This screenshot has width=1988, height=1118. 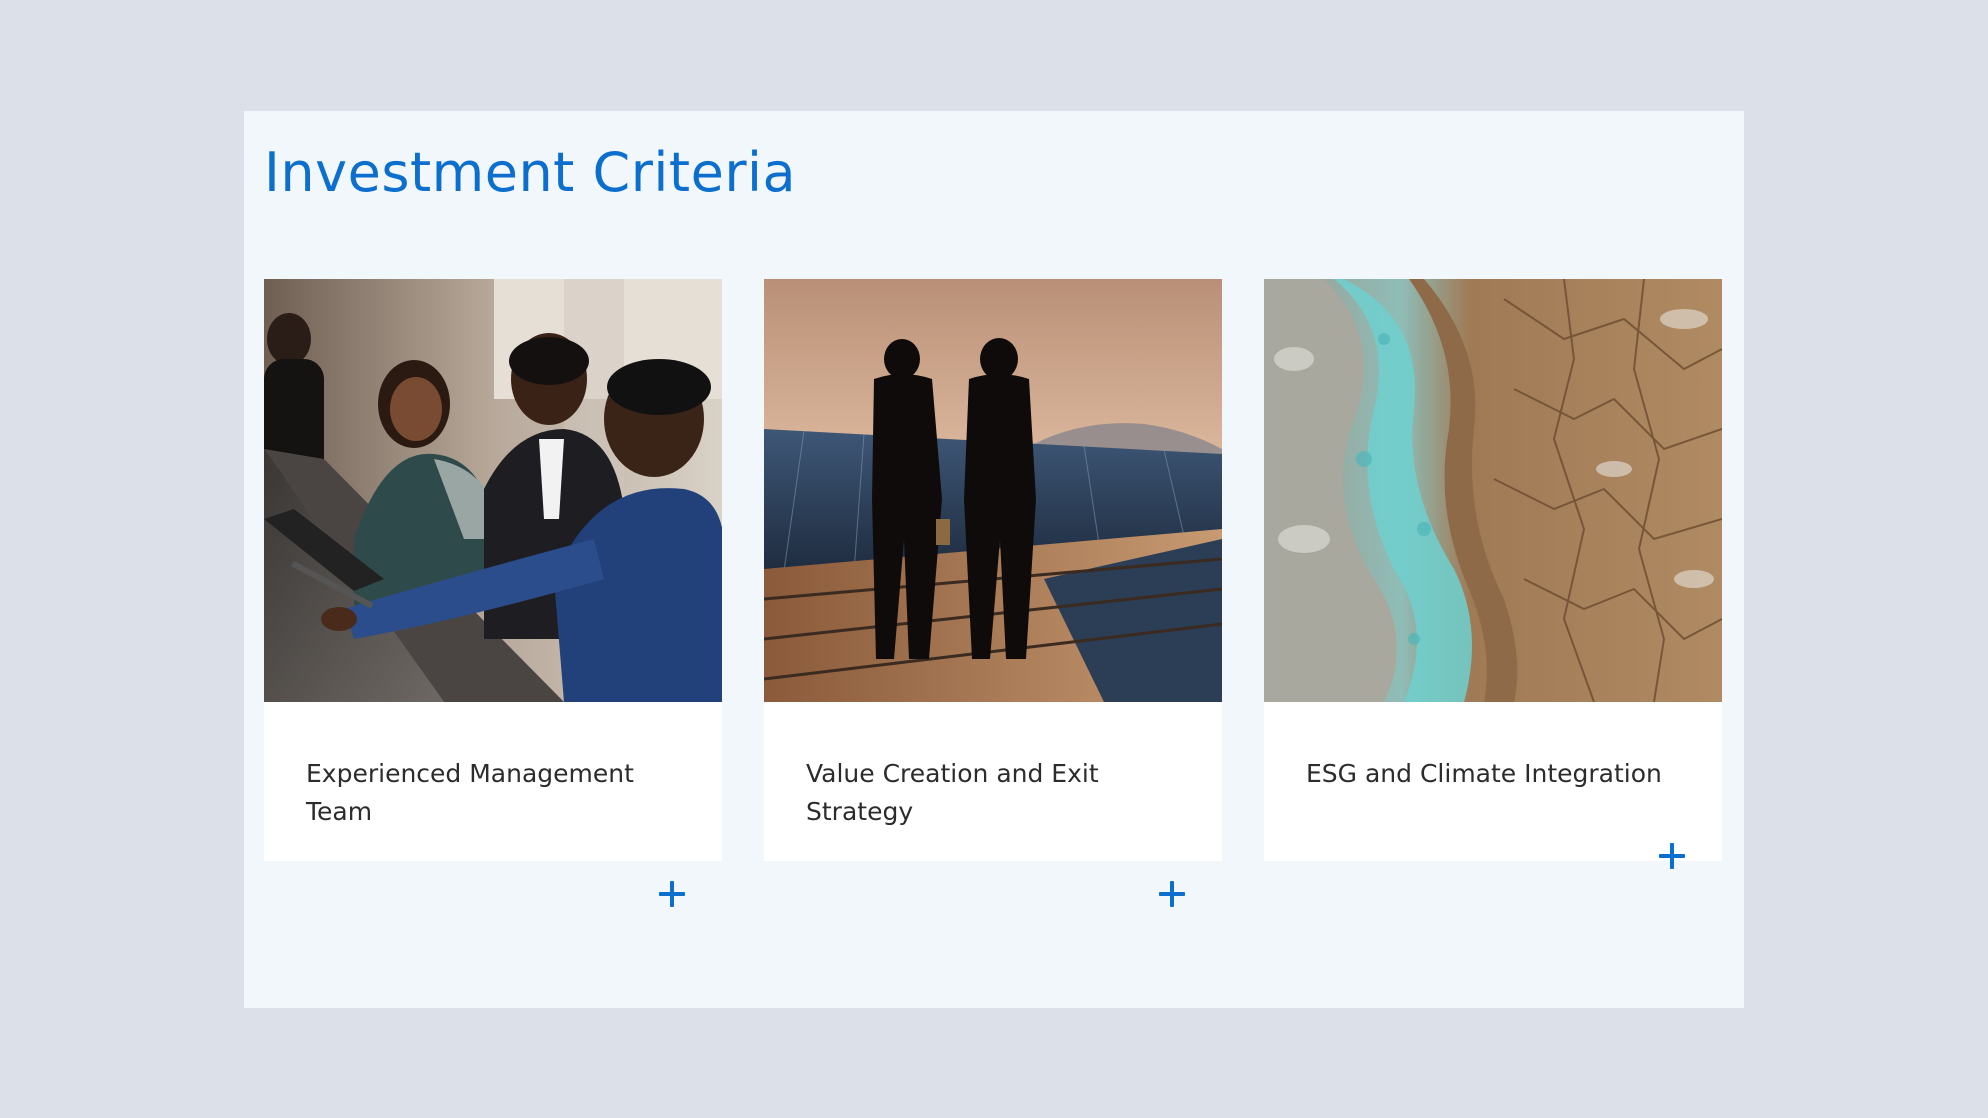 I want to click on card-label: Value Creation and Exit Strategy, so click(x=952, y=792).